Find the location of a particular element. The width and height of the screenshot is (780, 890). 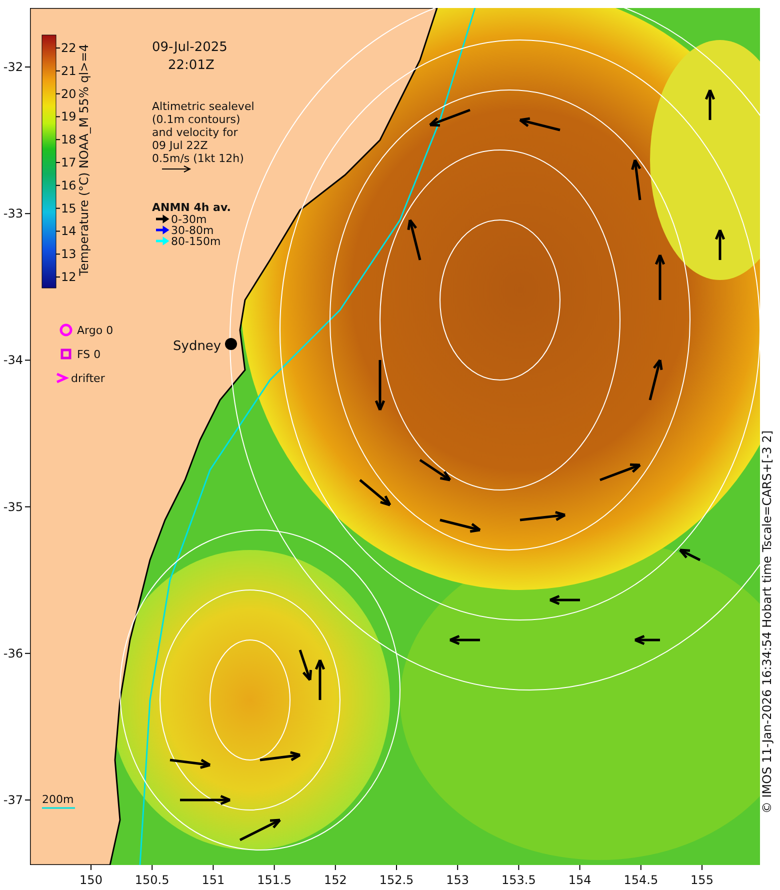

color-scale-label: 20 is located at coordinates (68, 93).